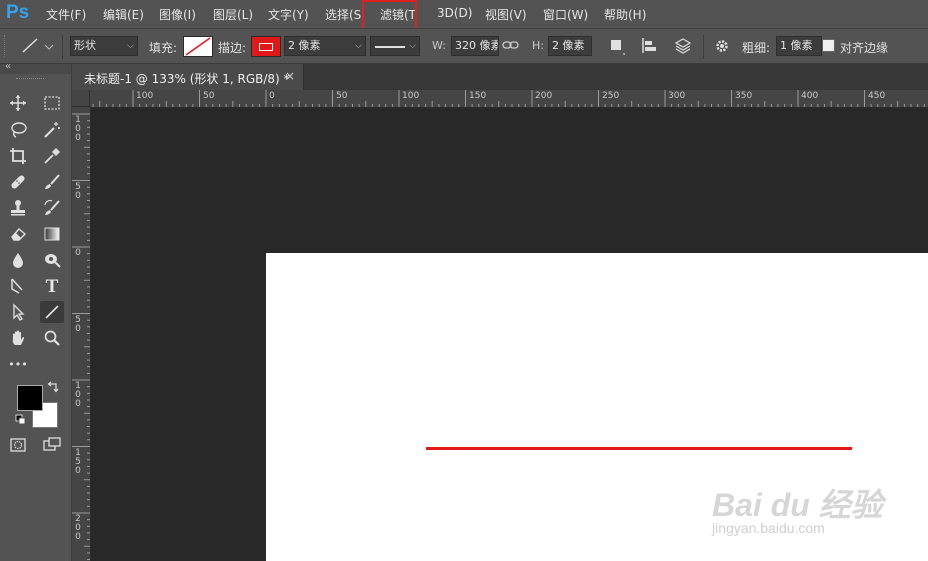  I want to click on ruler-origin, so click(81, 98).